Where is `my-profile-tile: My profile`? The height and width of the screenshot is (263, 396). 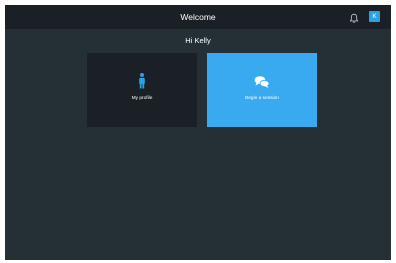 my-profile-tile: My profile is located at coordinates (142, 90).